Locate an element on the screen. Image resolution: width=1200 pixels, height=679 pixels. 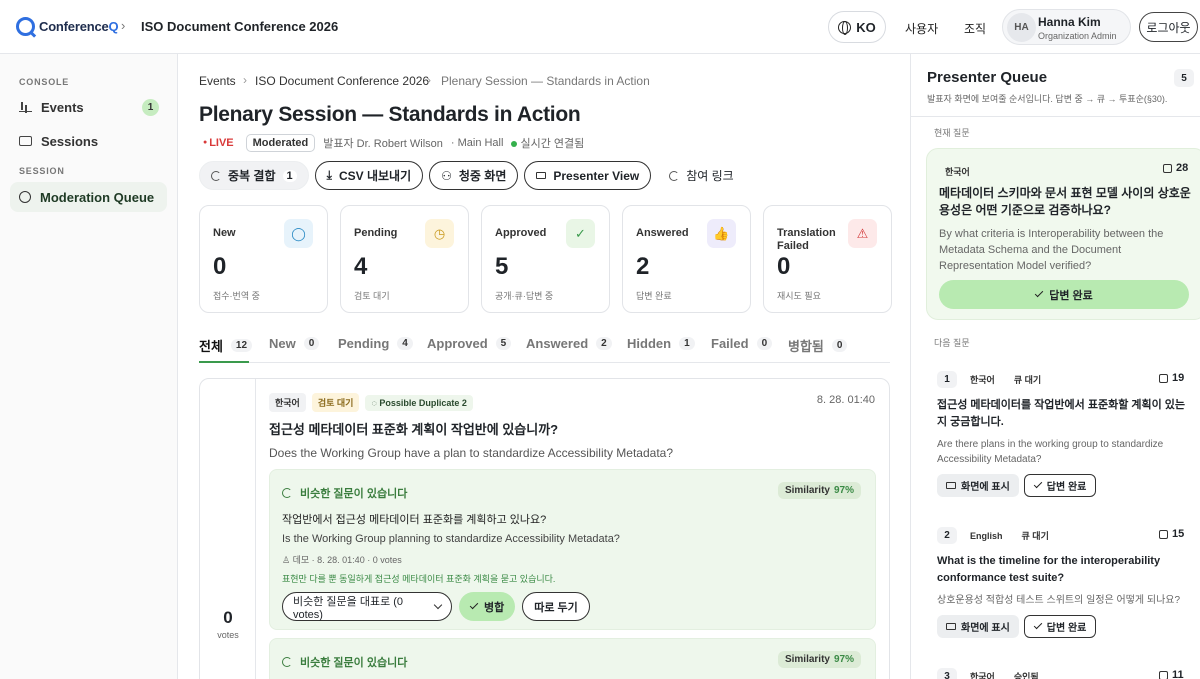
representative-select: 비슷한 질문을 대표로 (0 votes) is located at coordinates (367, 606).